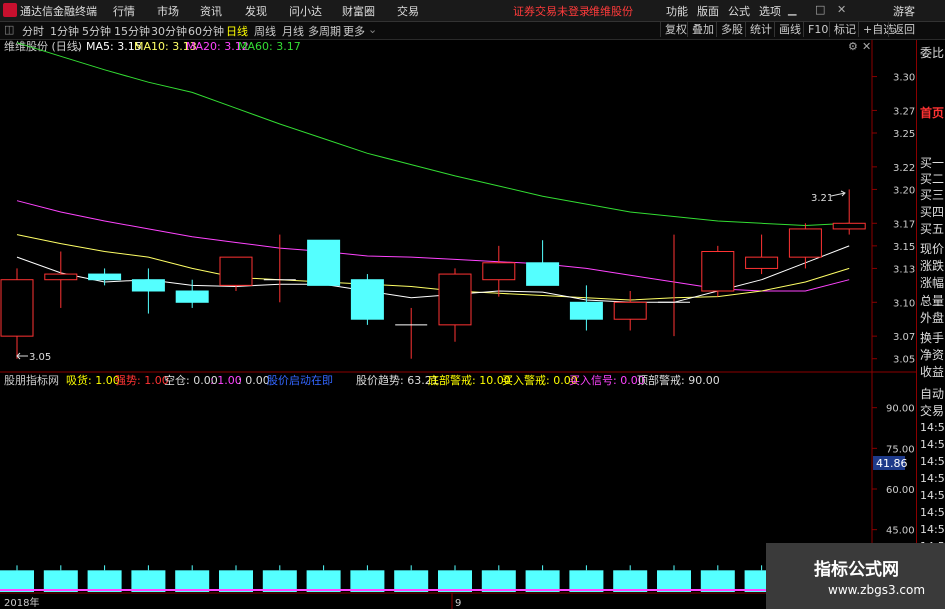 The image size is (945, 609). I want to click on price-tick-label: 3.17, so click(904, 224).